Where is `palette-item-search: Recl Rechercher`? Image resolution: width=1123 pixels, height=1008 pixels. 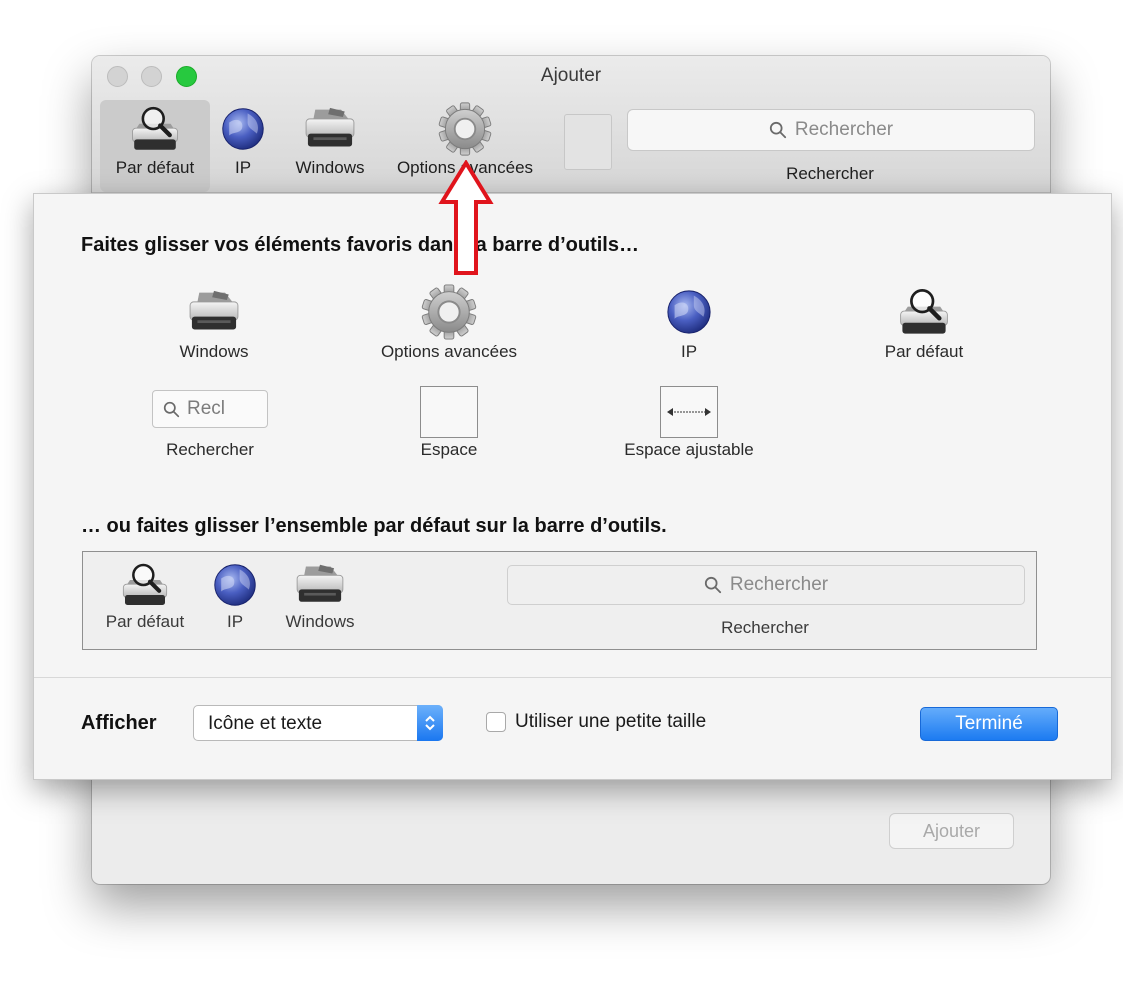
palette-item-search: Recl Rechercher is located at coordinates (210, 422).